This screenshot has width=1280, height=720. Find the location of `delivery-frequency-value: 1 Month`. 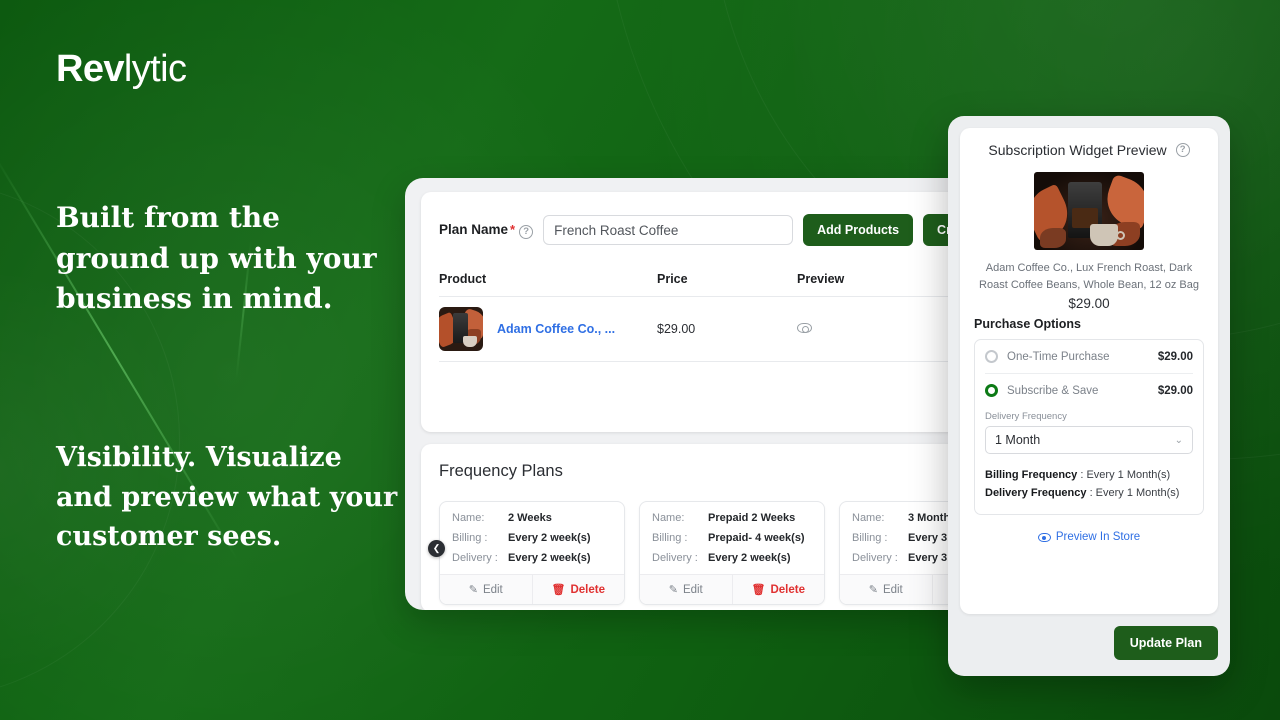

delivery-frequency-value: 1 Month is located at coordinates (1018, 440).